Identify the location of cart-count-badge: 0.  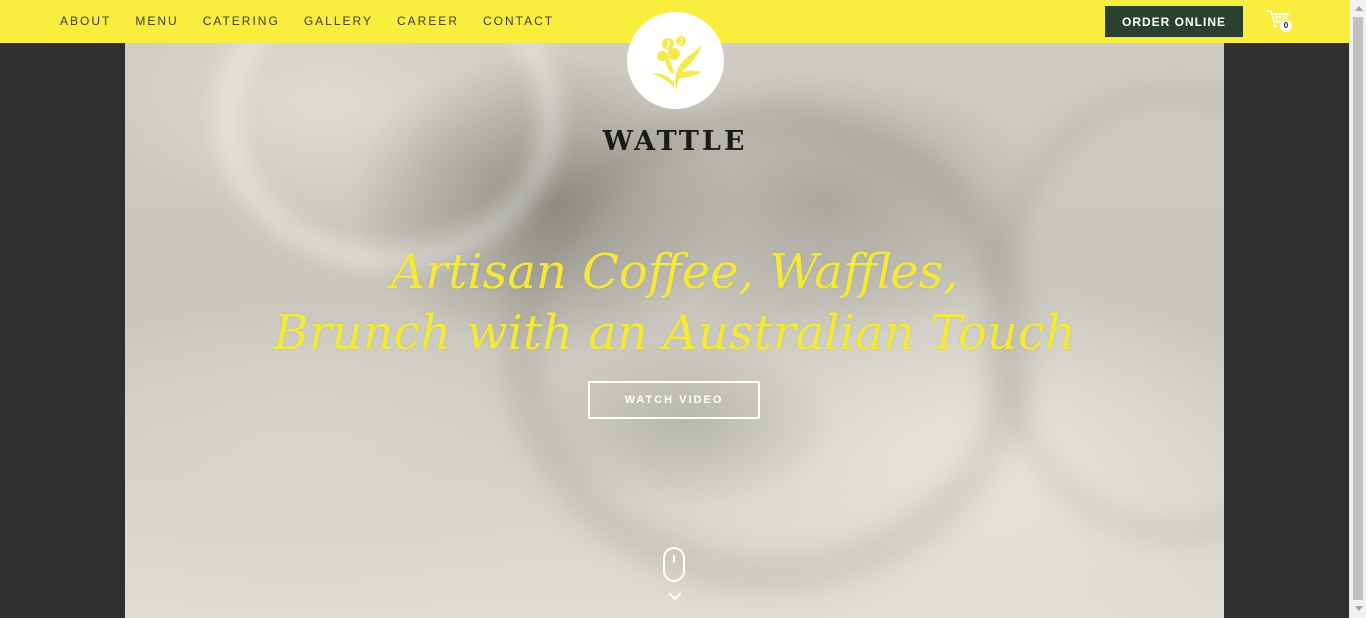
(1286, 26).